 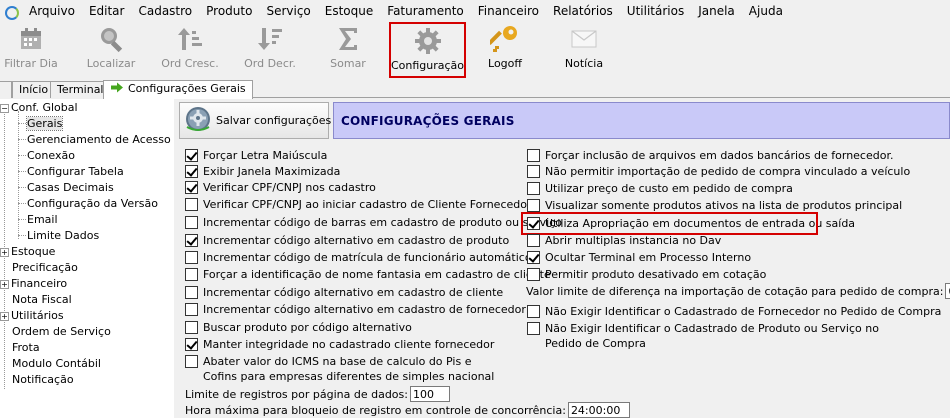 What do you see at coordinates (107, 11) in the screenshot?
I see `menu-editar: Editar` at bounding box center [107, 11].